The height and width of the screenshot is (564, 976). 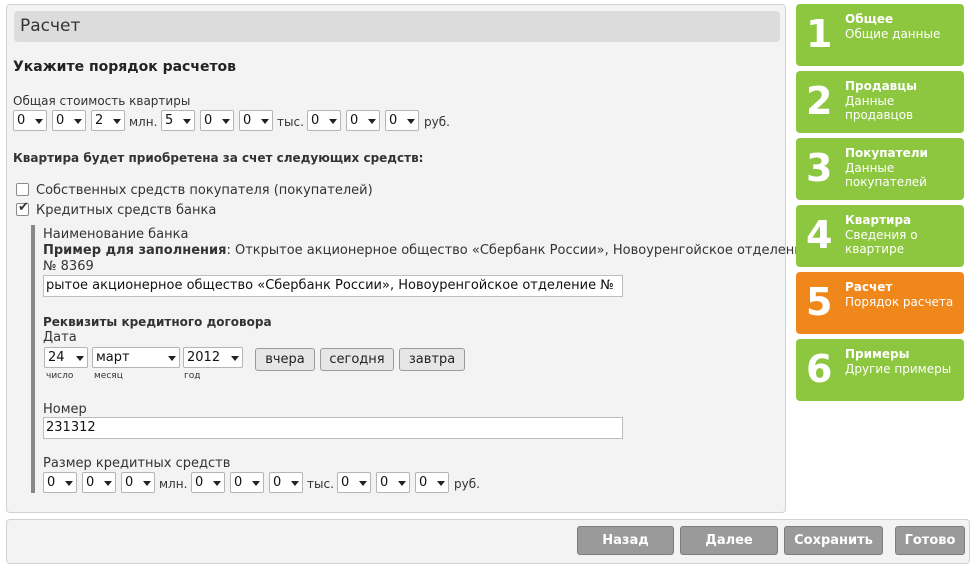 I want to click on done-button: Готово, so click(x=930, y=540).